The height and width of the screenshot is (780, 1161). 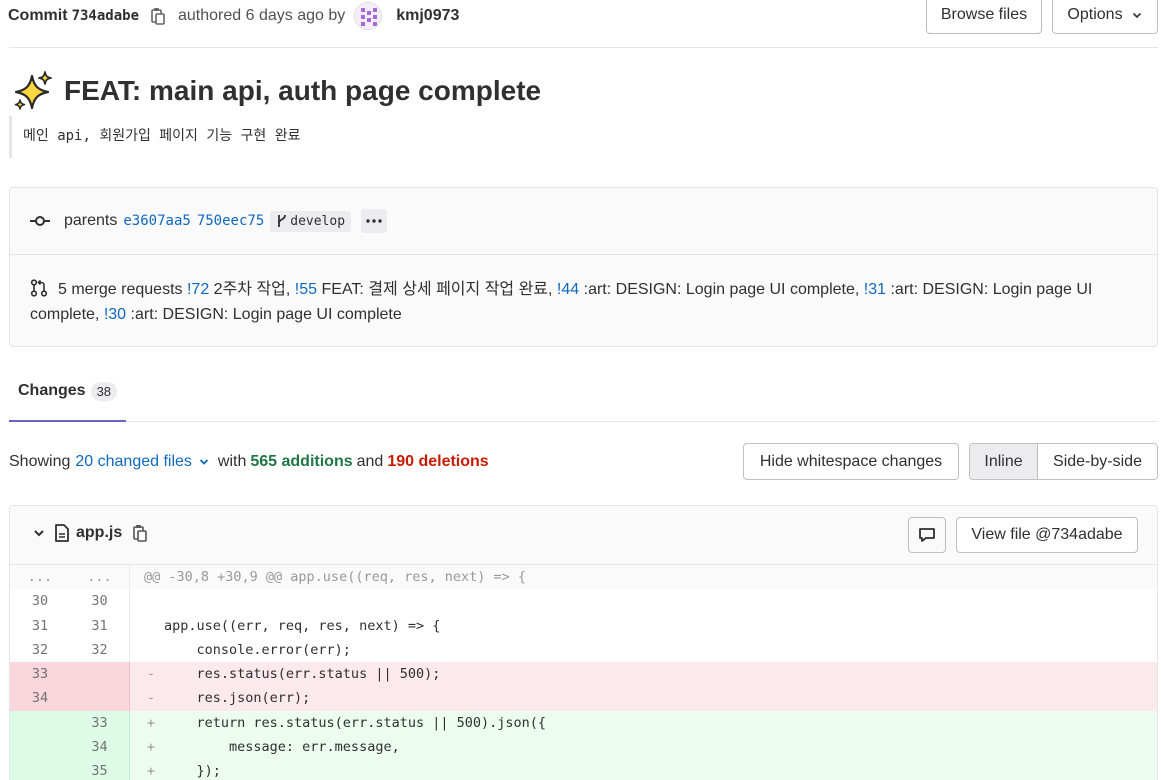 I want to click on file-header: app.js View file @734adabe, so click(x=583, y=535).